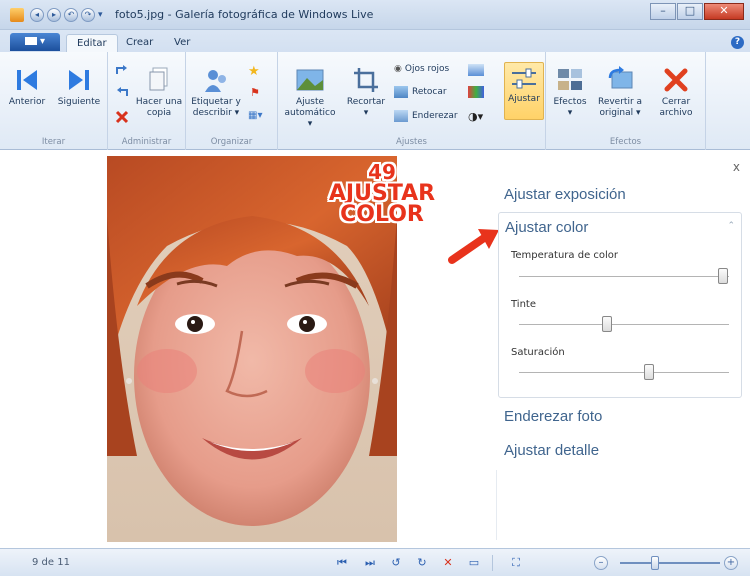 The image size is (750, 576). What do you see at coordinates (310, 98) in the screenshot?
I see `ajuste-automatico-button: Ajuste automático ▾` at bounding box center [310, 98].